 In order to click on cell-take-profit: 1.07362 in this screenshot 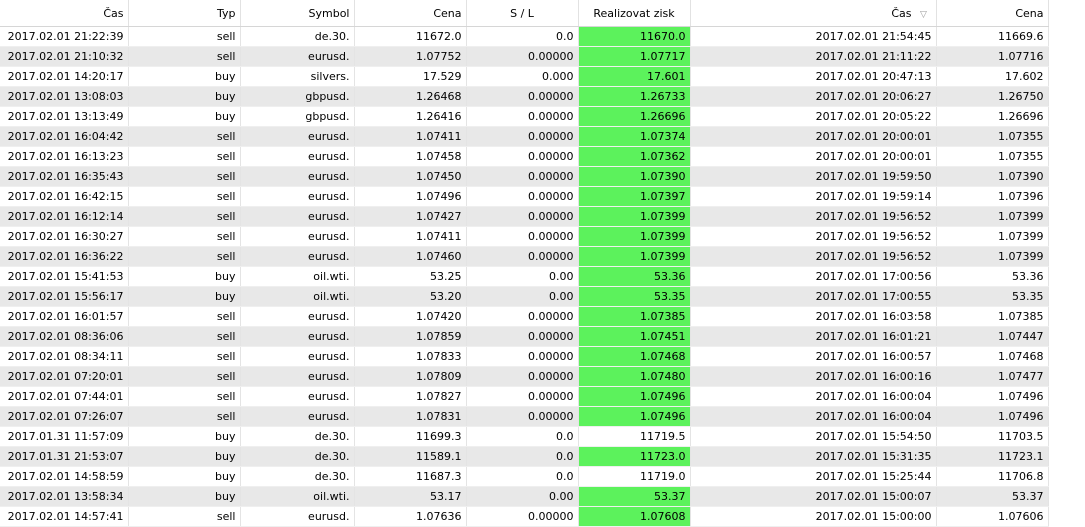, I will do `click(634, 156)`.